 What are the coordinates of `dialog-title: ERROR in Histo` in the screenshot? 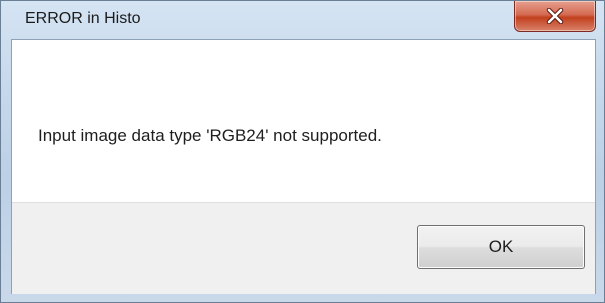 It's located at (83, 18).